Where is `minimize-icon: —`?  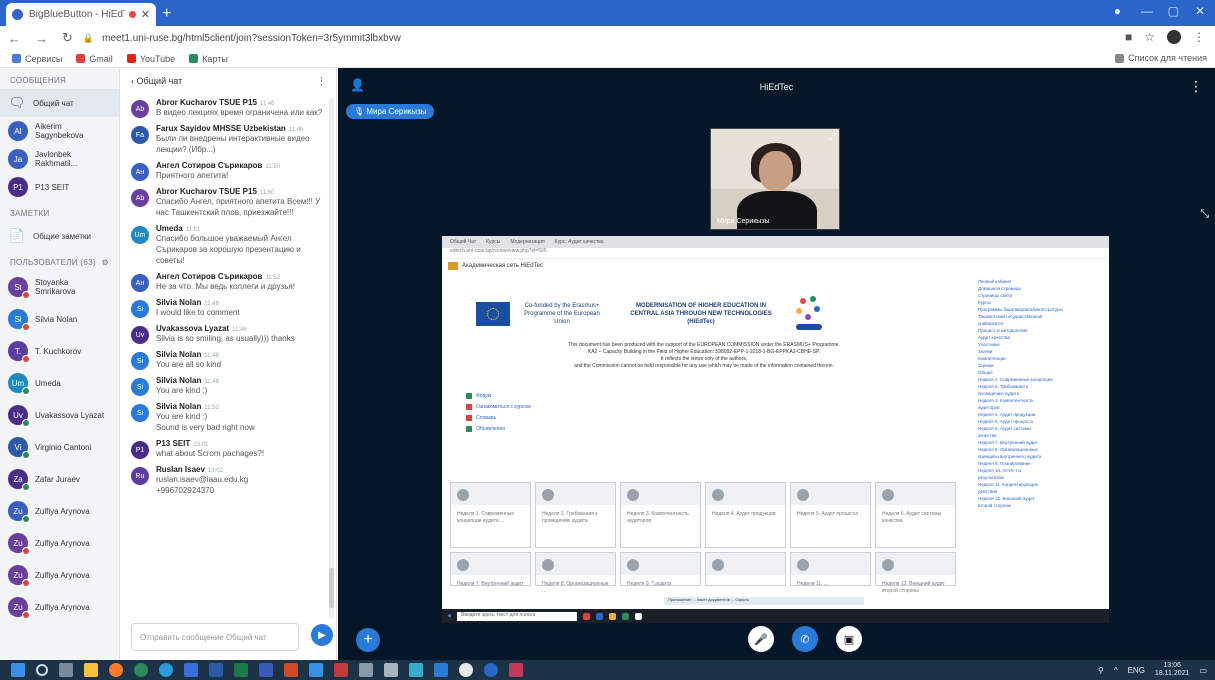
minimize-icon: — is located at coordinates (1147, 11).